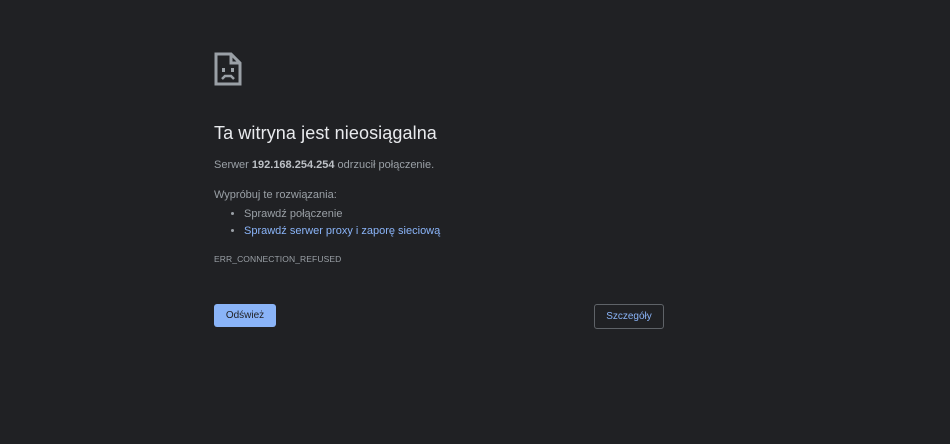 The height and width of the screenshot is (444, 950). What do you see at coordinates (384, 165) in the screenshot?
I see `summary-suffix: odrzucił połączenie.` at bounding box center [384, 165].